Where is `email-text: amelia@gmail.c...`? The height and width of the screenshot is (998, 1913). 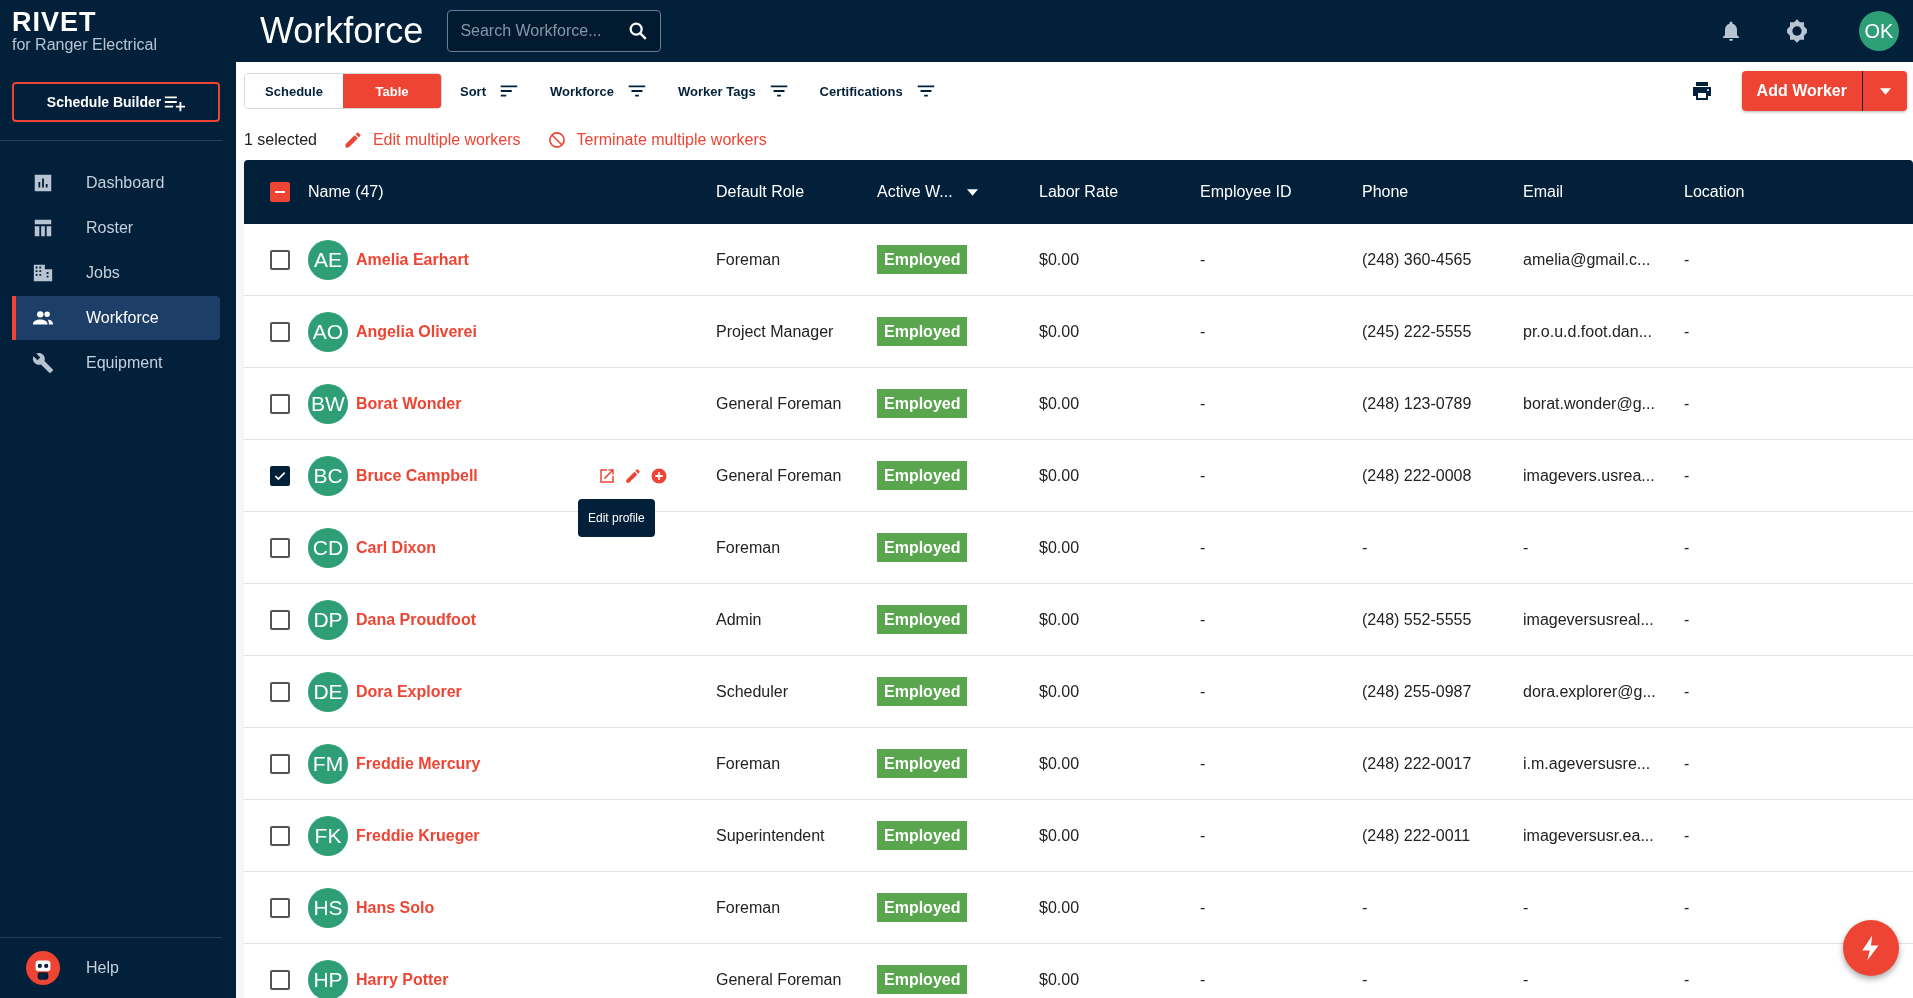
email-text: amelia@gmail.c... is located at coordinates (1587, 259).